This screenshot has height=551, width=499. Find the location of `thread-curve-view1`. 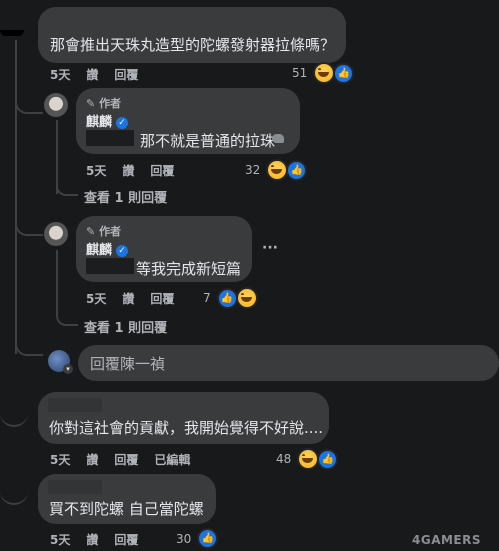

thread-curve-view1 is located at coordinates (67, 189).